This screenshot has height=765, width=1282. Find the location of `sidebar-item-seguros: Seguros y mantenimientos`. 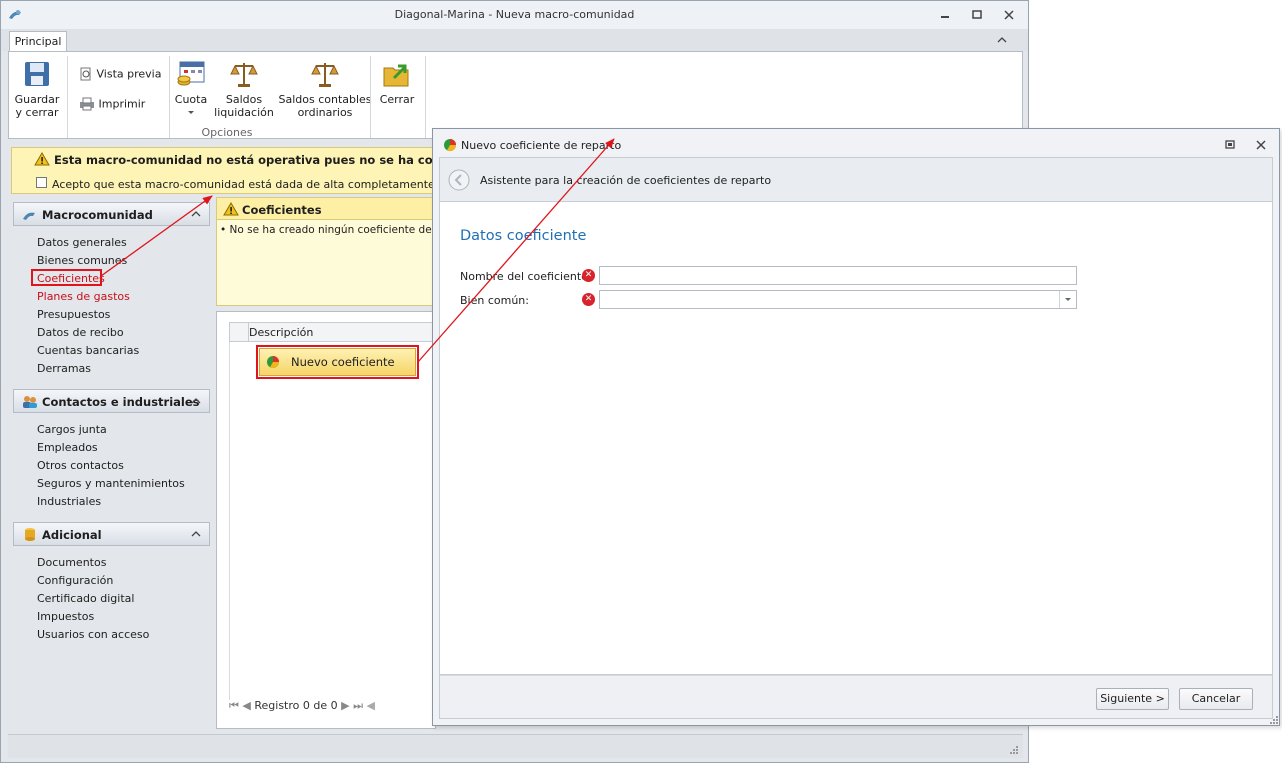

sidebar-item-seguros: Seguros y mantenimientos is located at coordinates (111, 483).